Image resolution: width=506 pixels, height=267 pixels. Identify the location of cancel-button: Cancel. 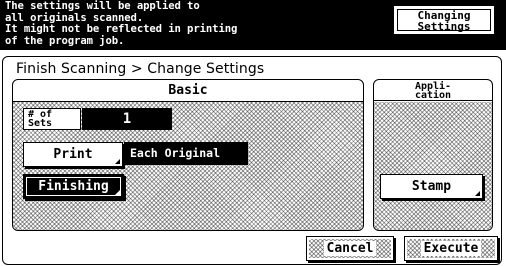
(350, 248).